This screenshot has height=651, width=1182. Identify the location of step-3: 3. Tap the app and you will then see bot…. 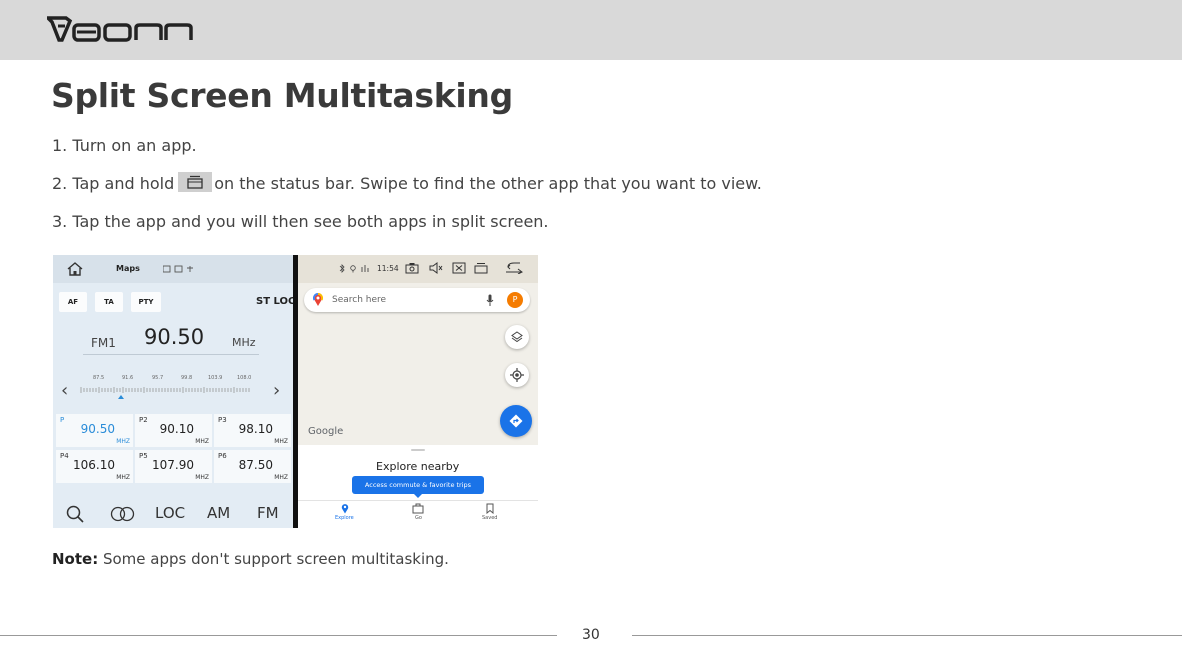
(300, 221).